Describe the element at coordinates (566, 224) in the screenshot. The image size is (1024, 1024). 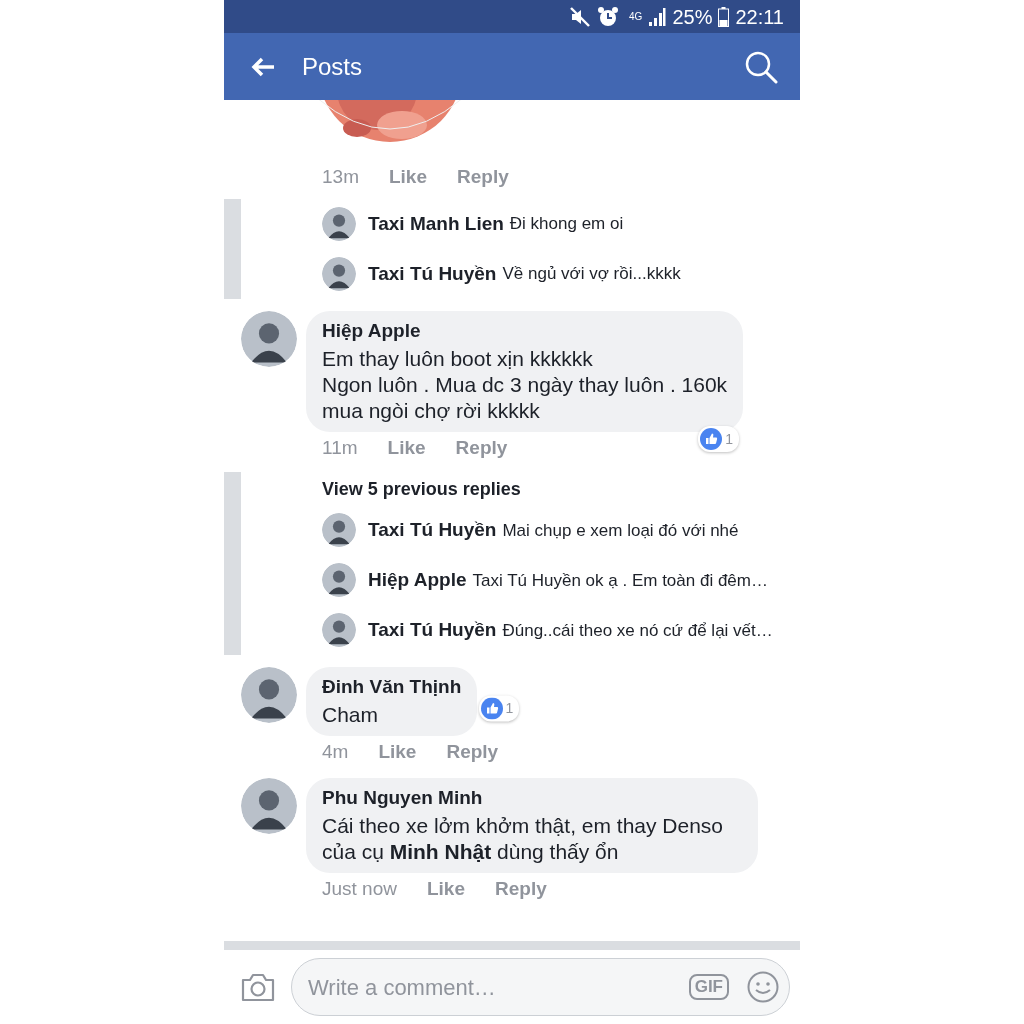
I see `reply-text: Đi khong em oi` at that location.